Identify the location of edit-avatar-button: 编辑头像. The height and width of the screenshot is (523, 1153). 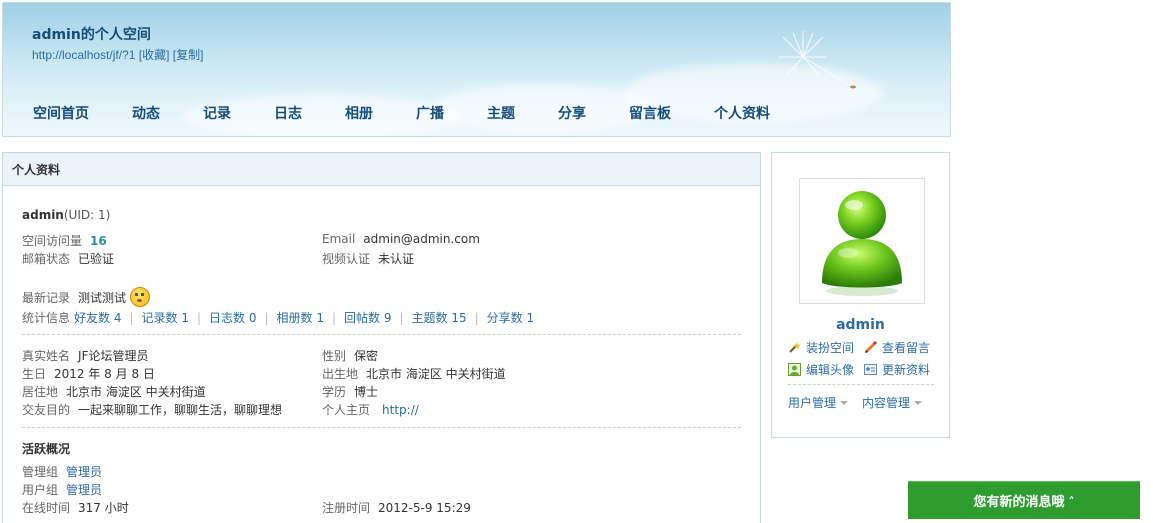
(821, 369).